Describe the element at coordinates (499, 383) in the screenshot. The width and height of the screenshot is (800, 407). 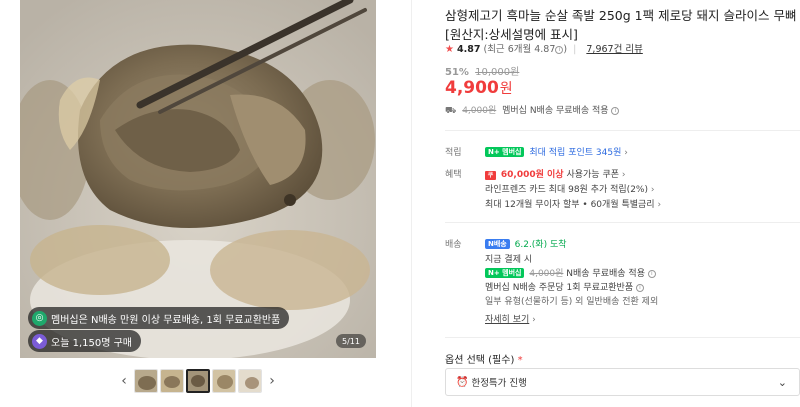
I see `option-selected-value: 한정특가 진행` at that location.